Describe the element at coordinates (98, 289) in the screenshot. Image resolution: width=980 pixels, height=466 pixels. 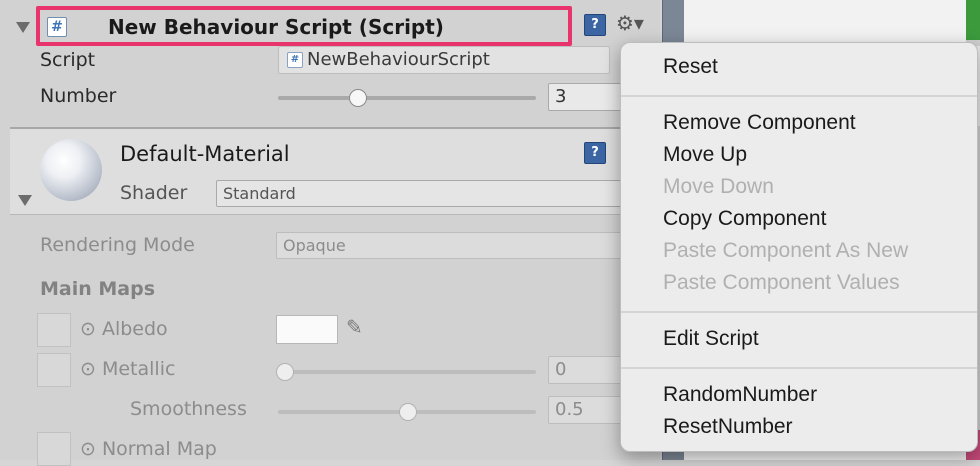
I see `main-maps-label: Main Maps` at that location.